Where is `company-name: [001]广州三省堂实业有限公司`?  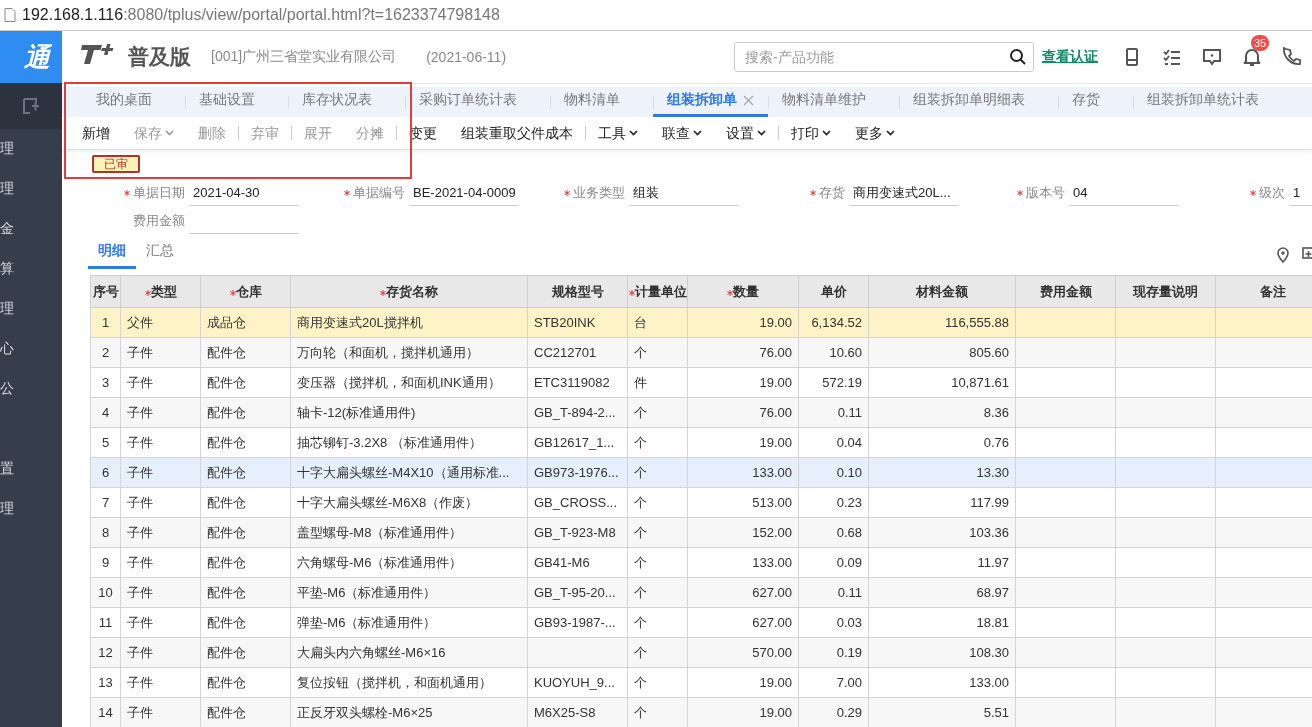
company-name: [001]广州三省堂实业有限公司 is located at coordinates (304, 56).